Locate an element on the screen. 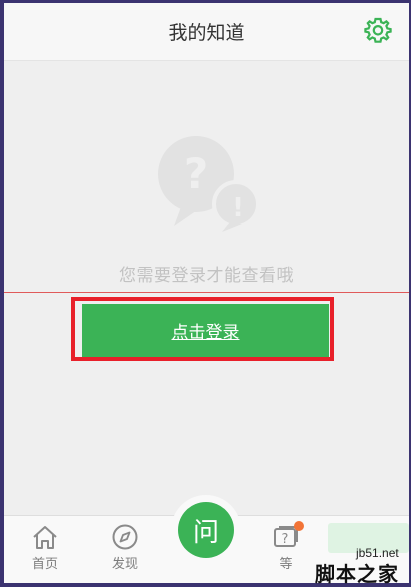 This screenshot has width=411, height=587. notification-dot is located at coordinates (299, 526).